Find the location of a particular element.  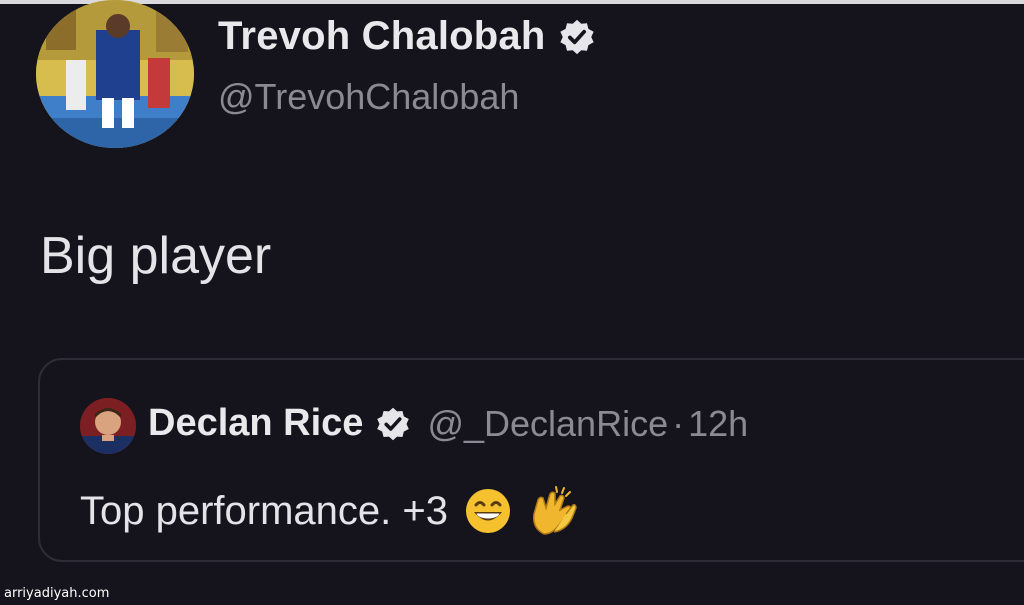

quoted-author-handle: @_DeclanRice is located at coordinates (547, 424).